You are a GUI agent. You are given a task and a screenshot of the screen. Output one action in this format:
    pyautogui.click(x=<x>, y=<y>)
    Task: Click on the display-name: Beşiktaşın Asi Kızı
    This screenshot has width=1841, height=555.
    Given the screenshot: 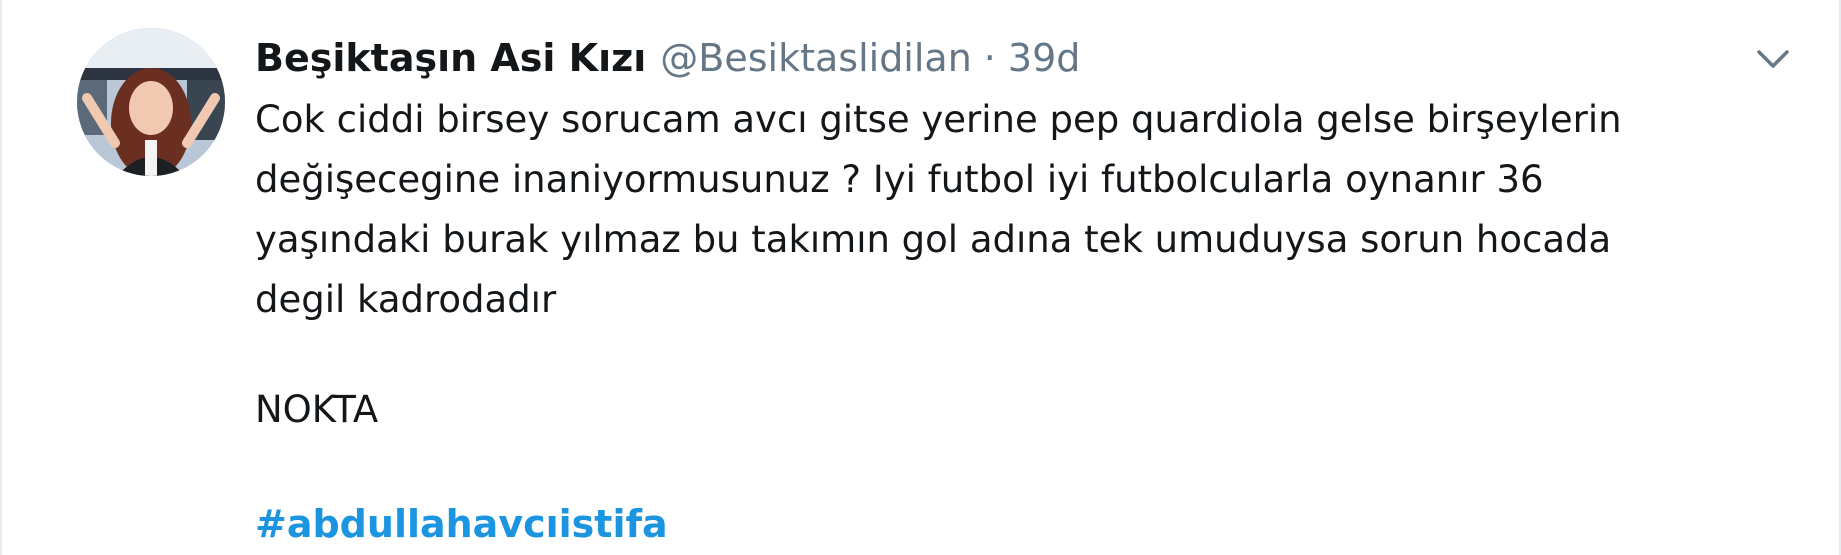 What is the action you would take?
    pyautogui.click(x=450, y=58)
    